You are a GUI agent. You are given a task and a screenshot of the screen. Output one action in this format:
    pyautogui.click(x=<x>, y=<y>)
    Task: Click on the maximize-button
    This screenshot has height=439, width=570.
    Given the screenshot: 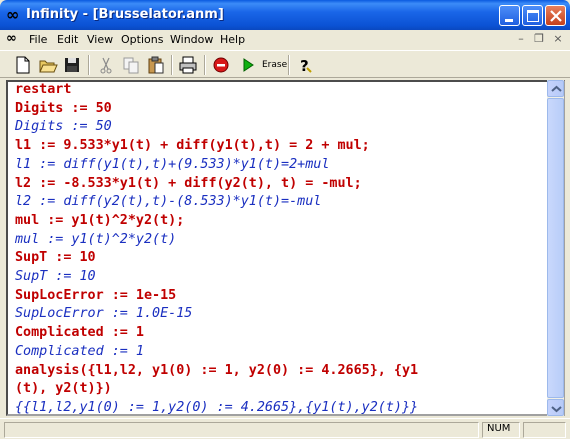 What is the action you would take?
    pyautogui.click(x=532, y=15)
    